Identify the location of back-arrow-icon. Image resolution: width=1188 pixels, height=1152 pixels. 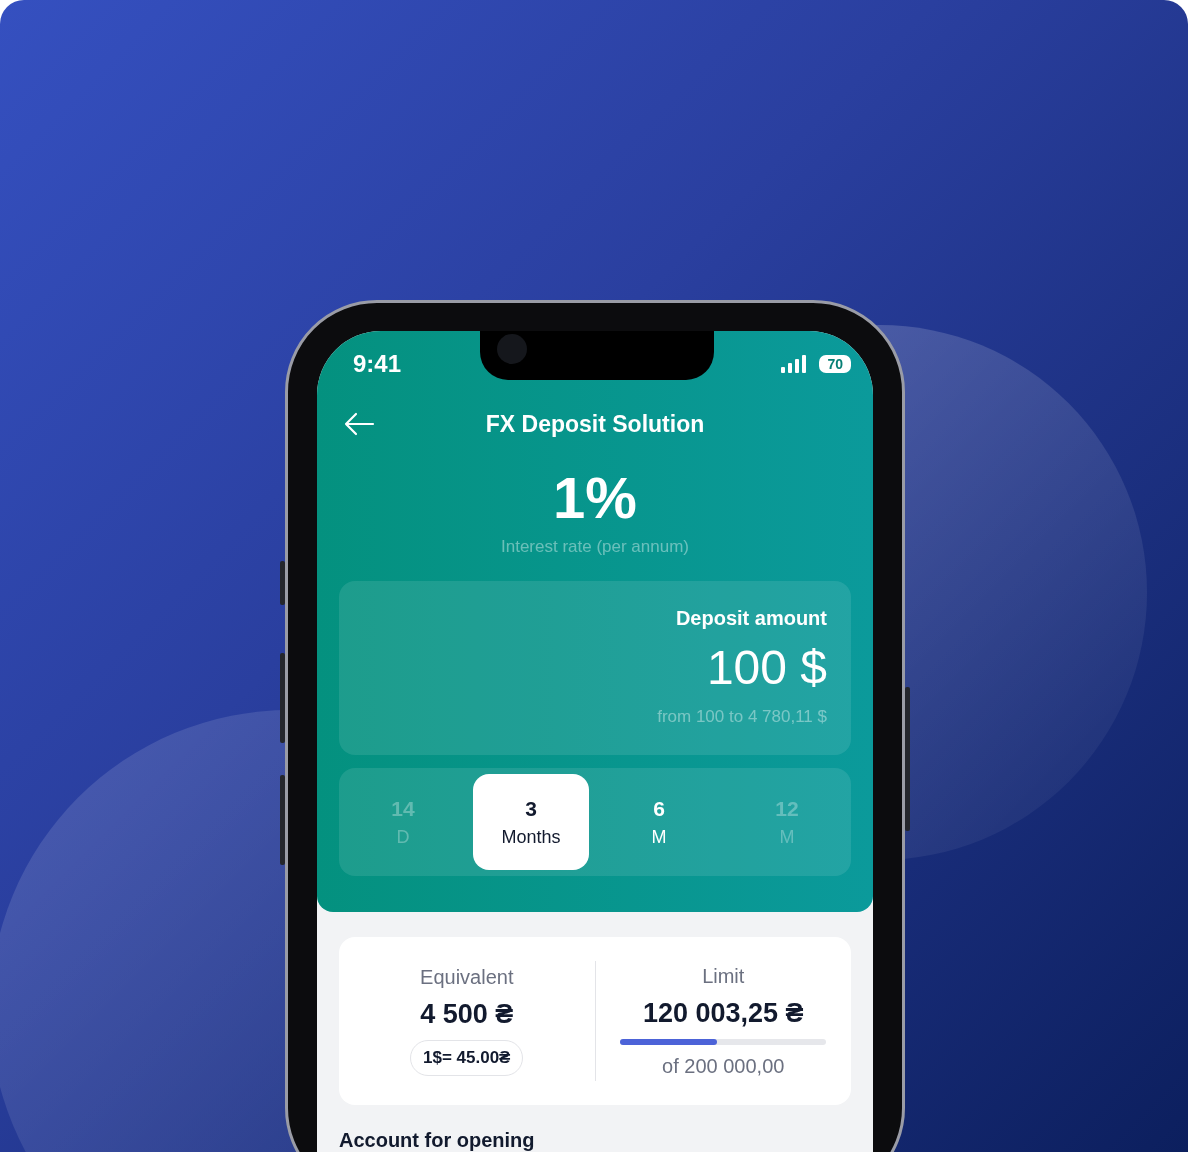
(359, 424).